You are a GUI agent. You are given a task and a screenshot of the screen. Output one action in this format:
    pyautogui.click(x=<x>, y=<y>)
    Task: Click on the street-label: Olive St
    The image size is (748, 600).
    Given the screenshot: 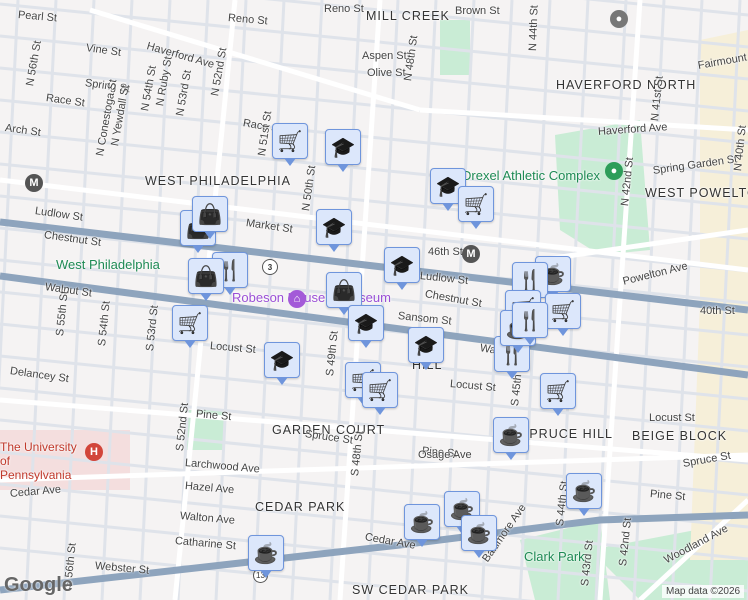 What is the action you would take?
    pyautogui.click(x=386, y=73)
    